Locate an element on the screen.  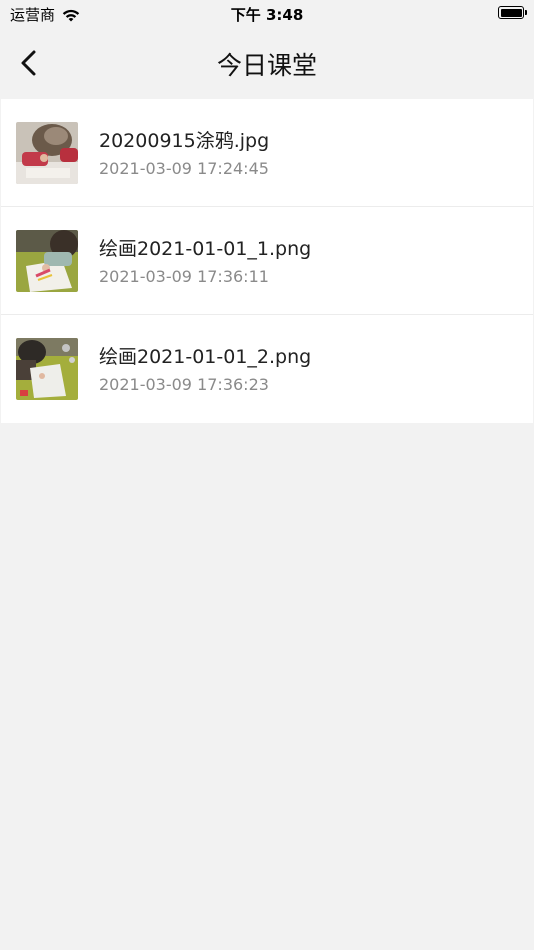
file-list-item: 绘画2021-01-01_1.png 2021-03-09 17:36:11 is located at coordinates (267, 261).